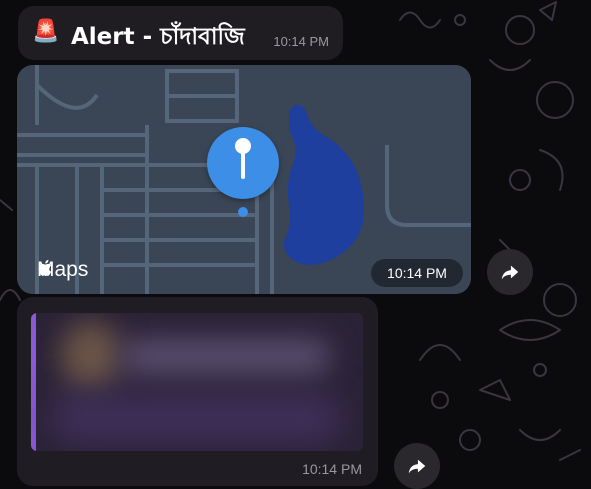 Image resolution: width=591 pixels, height=489 pixels. I want to click on blurred-preview-title, so click(226, 357).